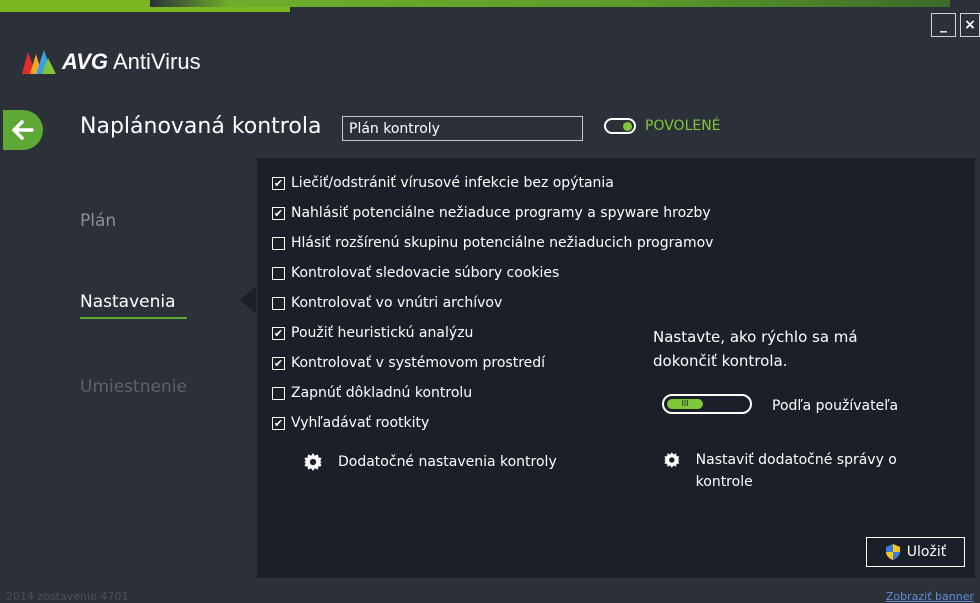 This screenshot has height=603, width=980. Describe the element at coordinates (447, 462) in the screenshot. I see `link-label: Dodatočné nastavenia kontroly` at that location.